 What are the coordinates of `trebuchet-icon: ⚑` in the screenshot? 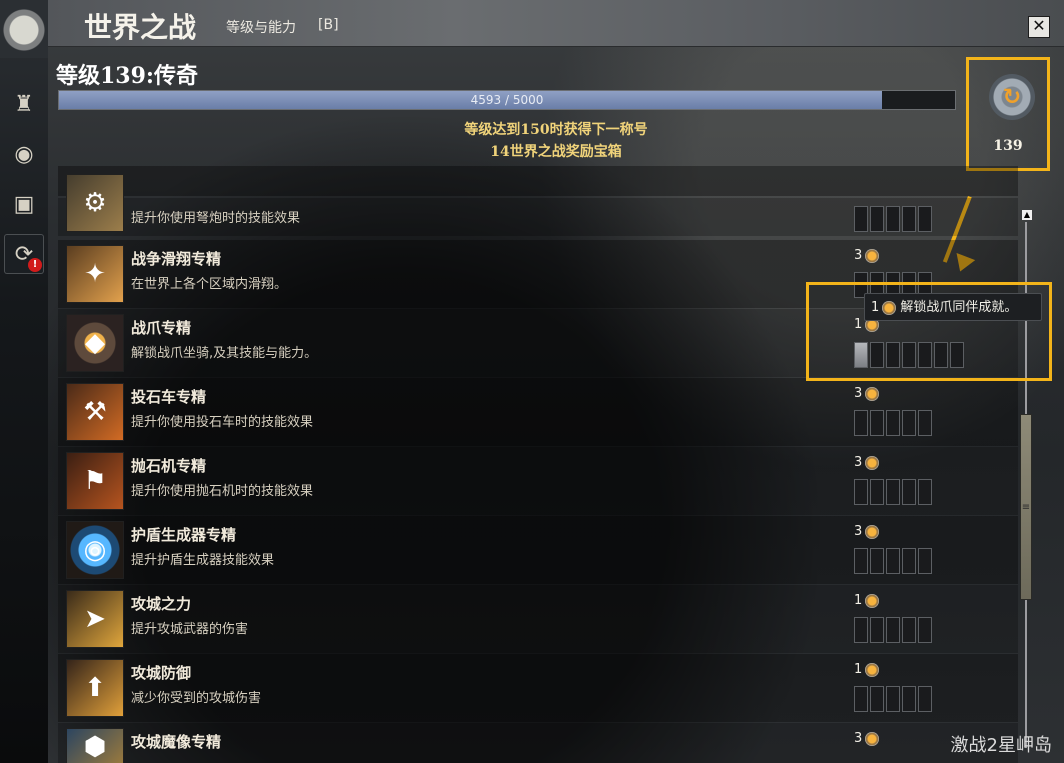 It's located at (95, 481).